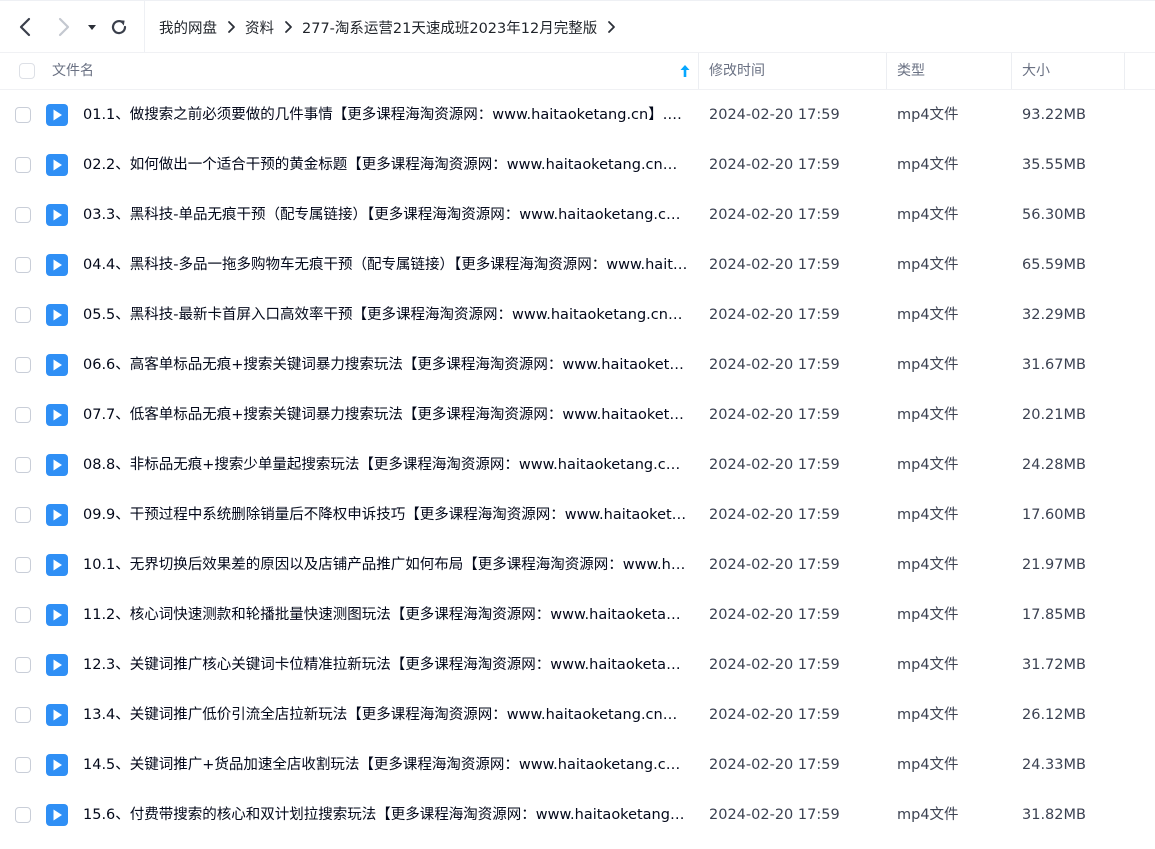  I want to click on file-size: 26.12MB, so click(1054, 715).